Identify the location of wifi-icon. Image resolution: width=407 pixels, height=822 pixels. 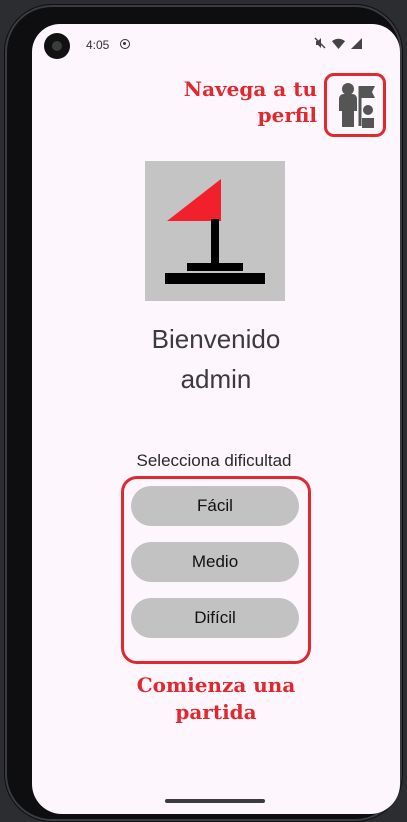
(338, 43).